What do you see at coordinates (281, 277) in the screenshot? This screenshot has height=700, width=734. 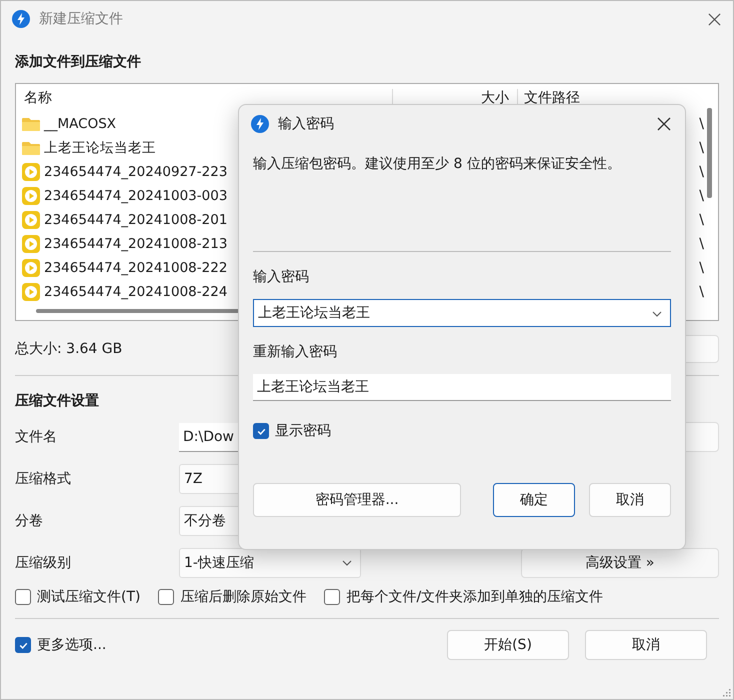 I see `field-label: 输入密码` at bounding box center [281, 277].